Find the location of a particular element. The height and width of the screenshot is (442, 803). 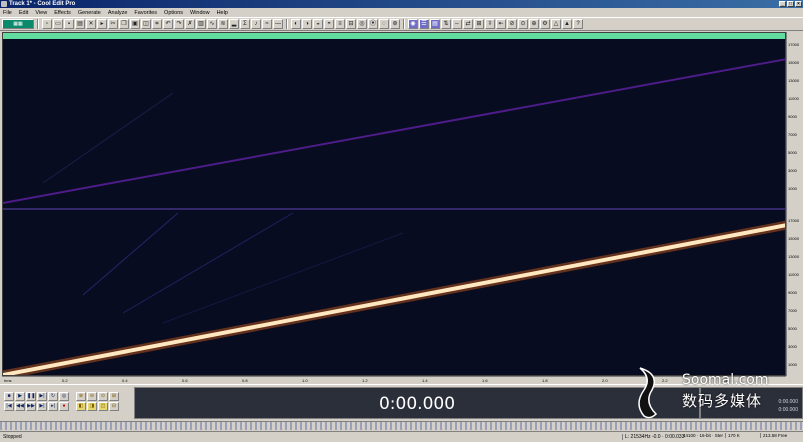

transport-buttons: ■ ▶ ❚❚ ▶| ↻ ◎ |◀ ◀◀ ▶▶ ▶| ▸| ● is located at coordinates (36, 401).